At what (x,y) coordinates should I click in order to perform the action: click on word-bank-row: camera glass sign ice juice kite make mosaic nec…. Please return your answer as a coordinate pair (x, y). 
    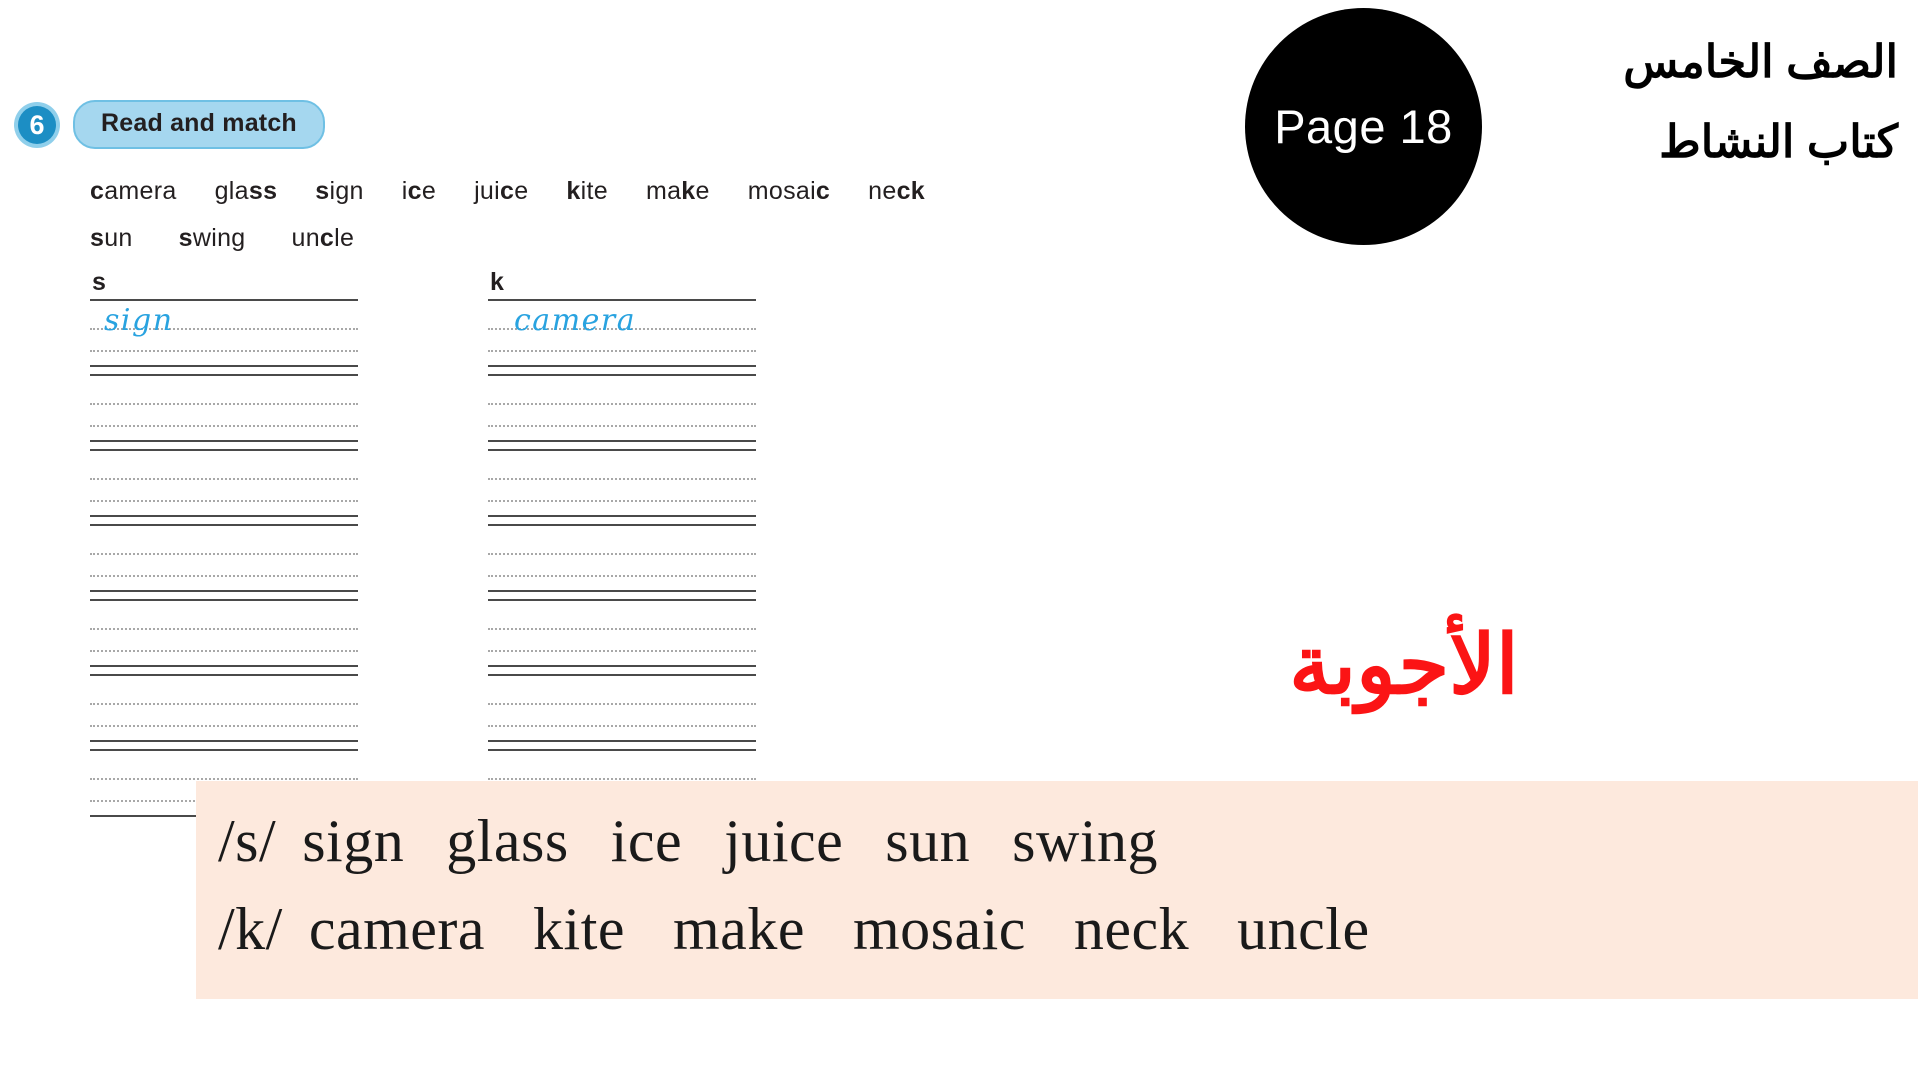
    Looking at the image, I should click on (620, 191).